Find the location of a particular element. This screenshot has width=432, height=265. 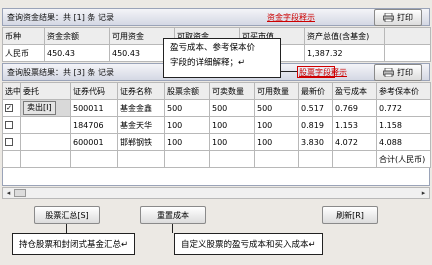

refresh-button: 刷新[R] is located at coordinates (350, 215).